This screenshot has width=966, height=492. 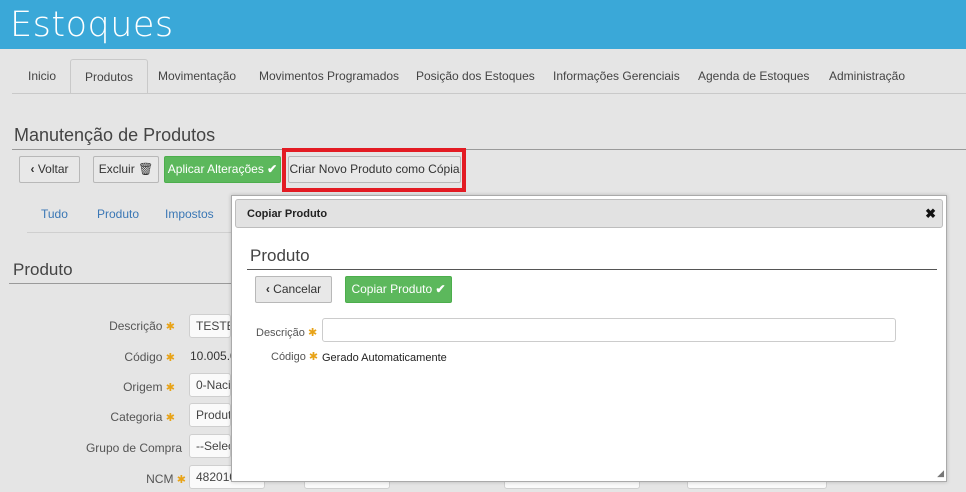 What do you see at coordinates (222, 169) in the screenshot?
I see `apply-changes-button: Aplicar Alterações ✔` at bounding box center [222, 169].